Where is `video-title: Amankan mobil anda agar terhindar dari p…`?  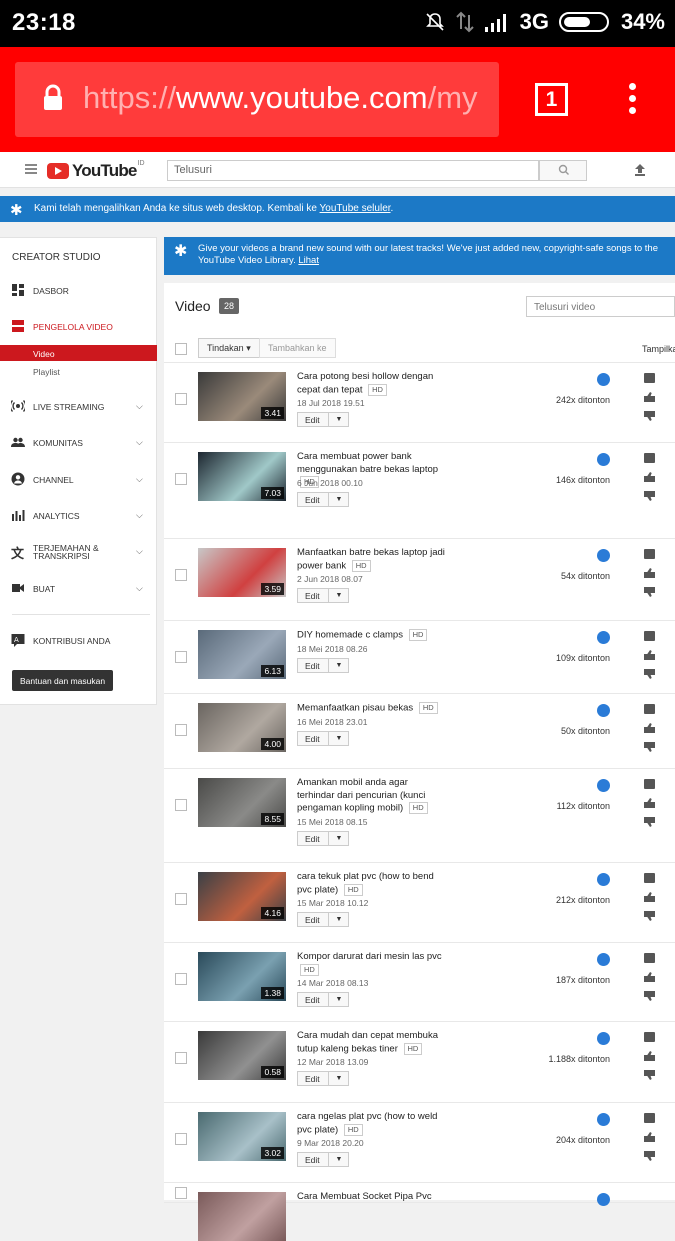 video-title: Amankan mobil anda agar terhindar dari p… is located at coordinates (372, 796).